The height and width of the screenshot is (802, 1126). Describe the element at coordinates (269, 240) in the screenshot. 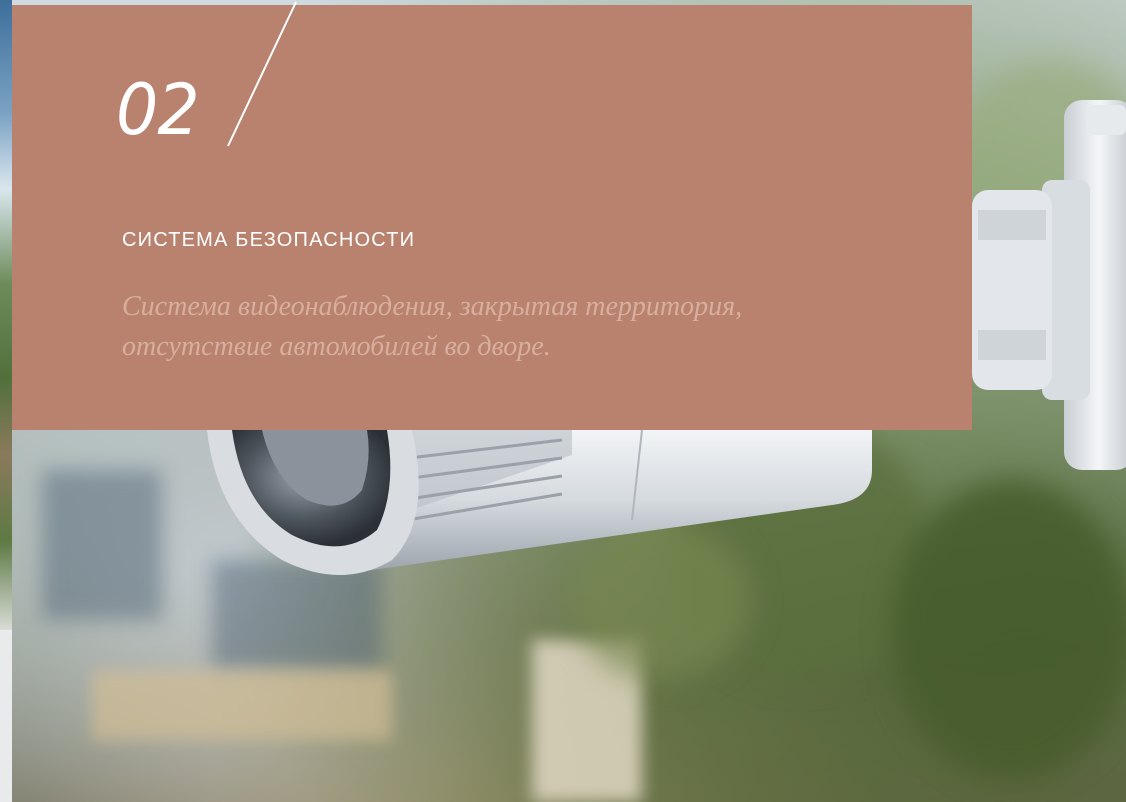

I see `feature-title: СИСТЕМА БЕЗОПАСНОСТИ` at that location.